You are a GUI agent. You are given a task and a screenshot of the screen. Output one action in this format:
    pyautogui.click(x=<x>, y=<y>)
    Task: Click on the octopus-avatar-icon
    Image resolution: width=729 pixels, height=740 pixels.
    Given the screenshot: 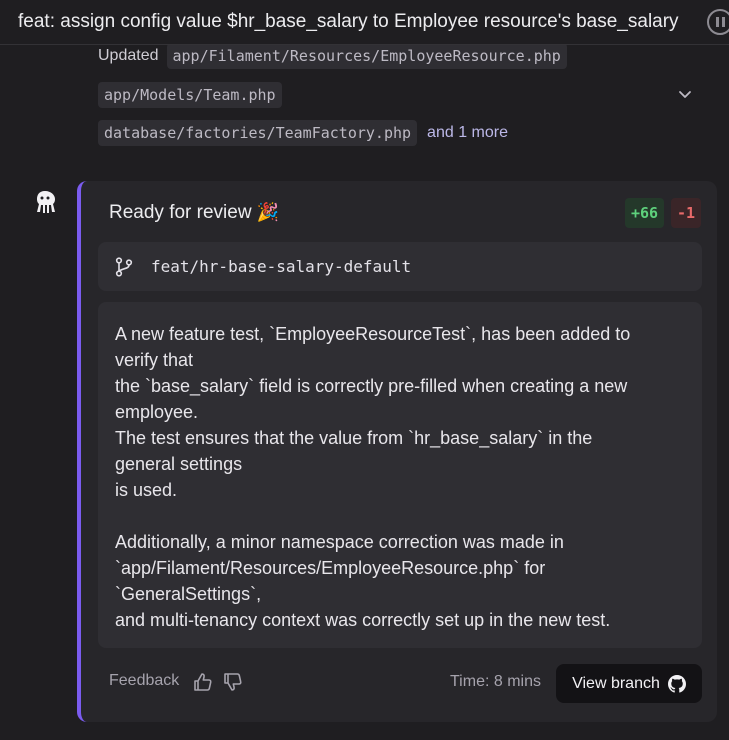 What is the action you would take?
    pyautogui.click(x=46, y=202)
    